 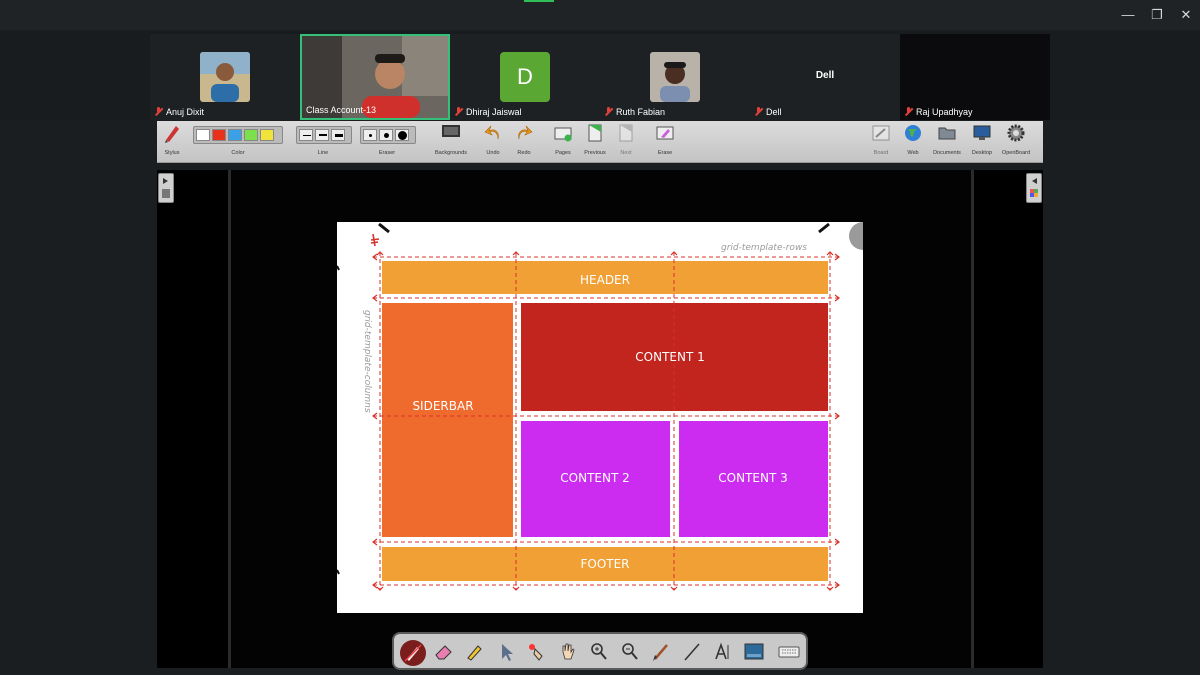 What do you see at coordinates (451, 131) in the screenshot?
I see `backgrounds-icon` at bounding box center [451, 131].